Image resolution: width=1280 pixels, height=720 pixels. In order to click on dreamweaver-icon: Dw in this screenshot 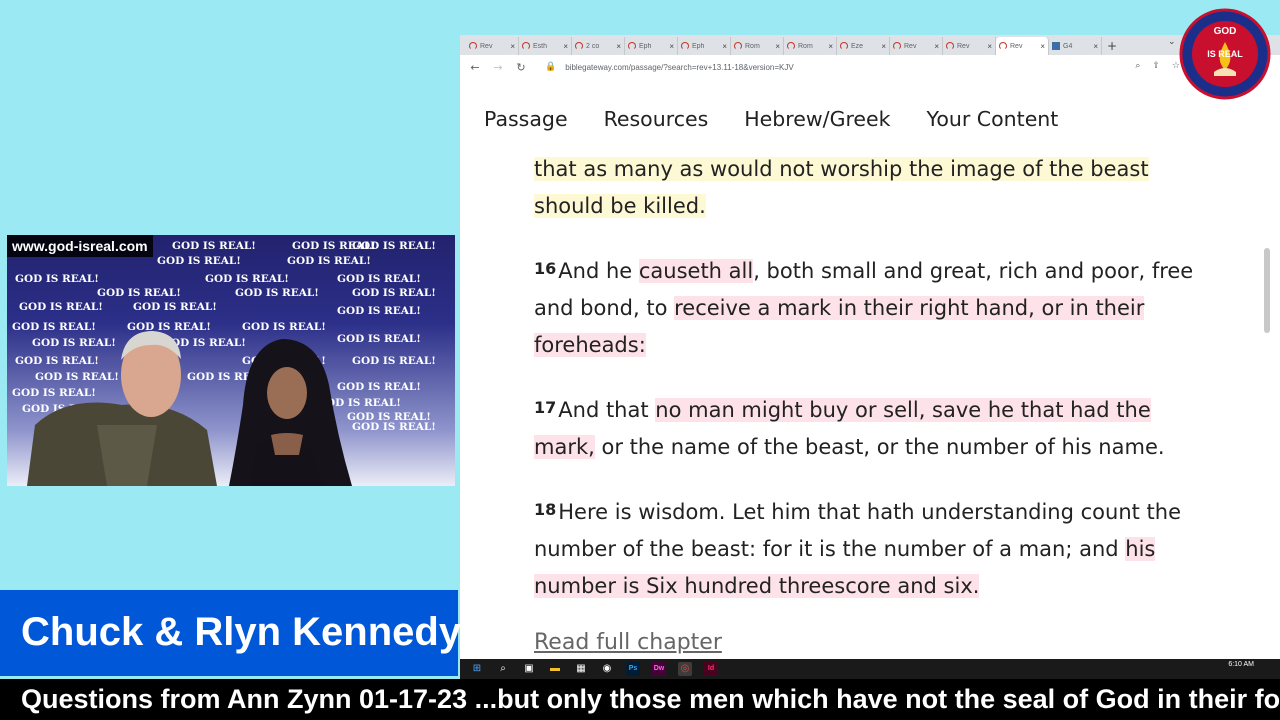, I will do `click(659, 669)`.